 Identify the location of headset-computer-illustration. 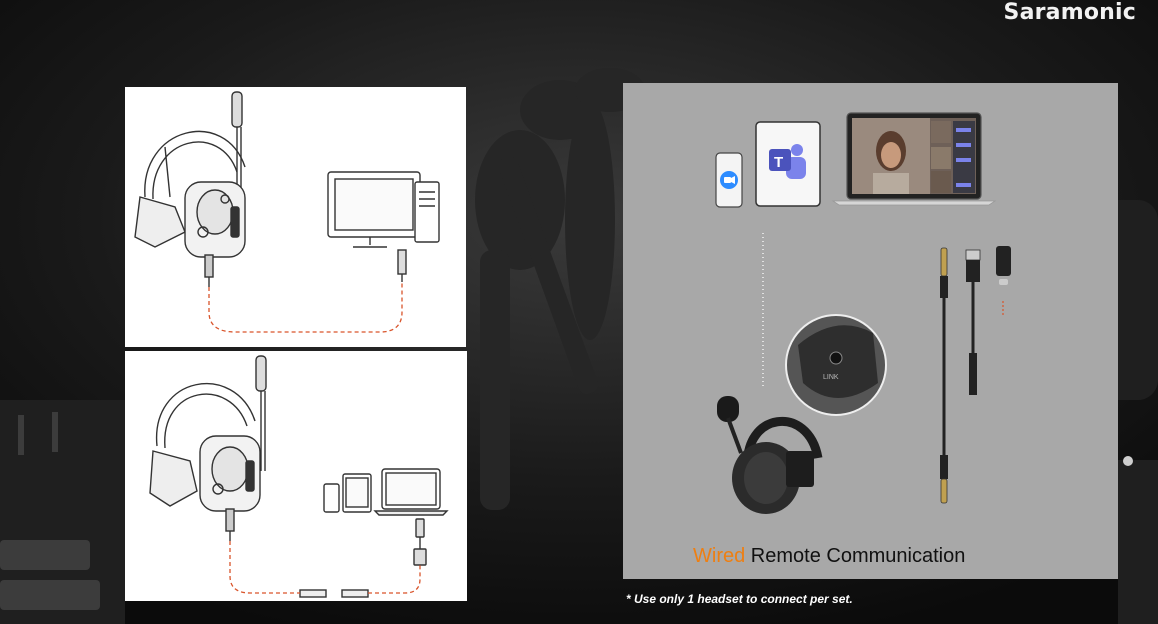
(287, 212).